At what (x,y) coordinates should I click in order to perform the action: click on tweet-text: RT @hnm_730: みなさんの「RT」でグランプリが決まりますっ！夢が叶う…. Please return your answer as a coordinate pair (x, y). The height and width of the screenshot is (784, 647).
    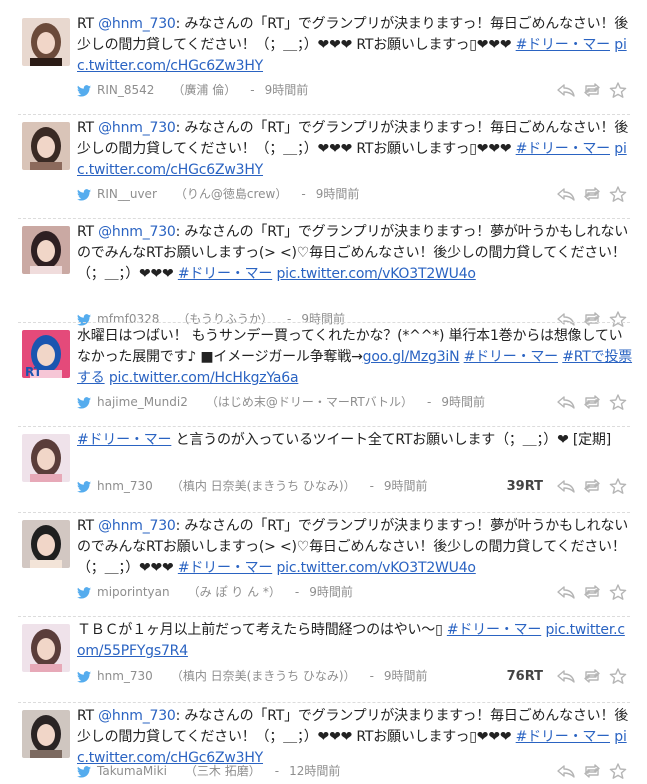
    Looking at the image, I should click on (355, 253).